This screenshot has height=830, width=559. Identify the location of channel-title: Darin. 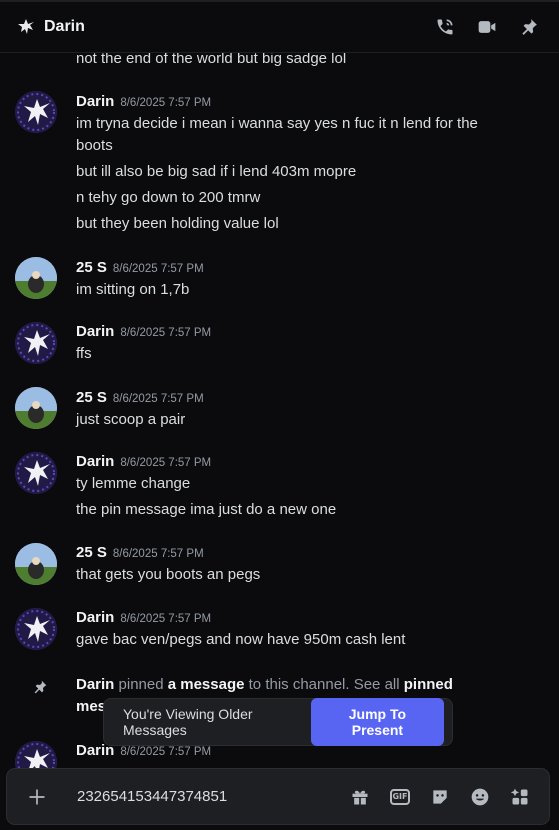
(64, 26).